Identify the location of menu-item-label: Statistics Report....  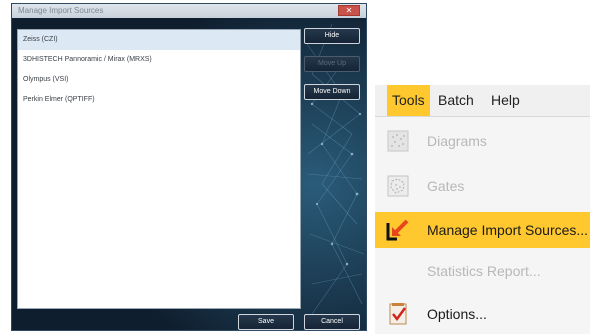
(484, 271).